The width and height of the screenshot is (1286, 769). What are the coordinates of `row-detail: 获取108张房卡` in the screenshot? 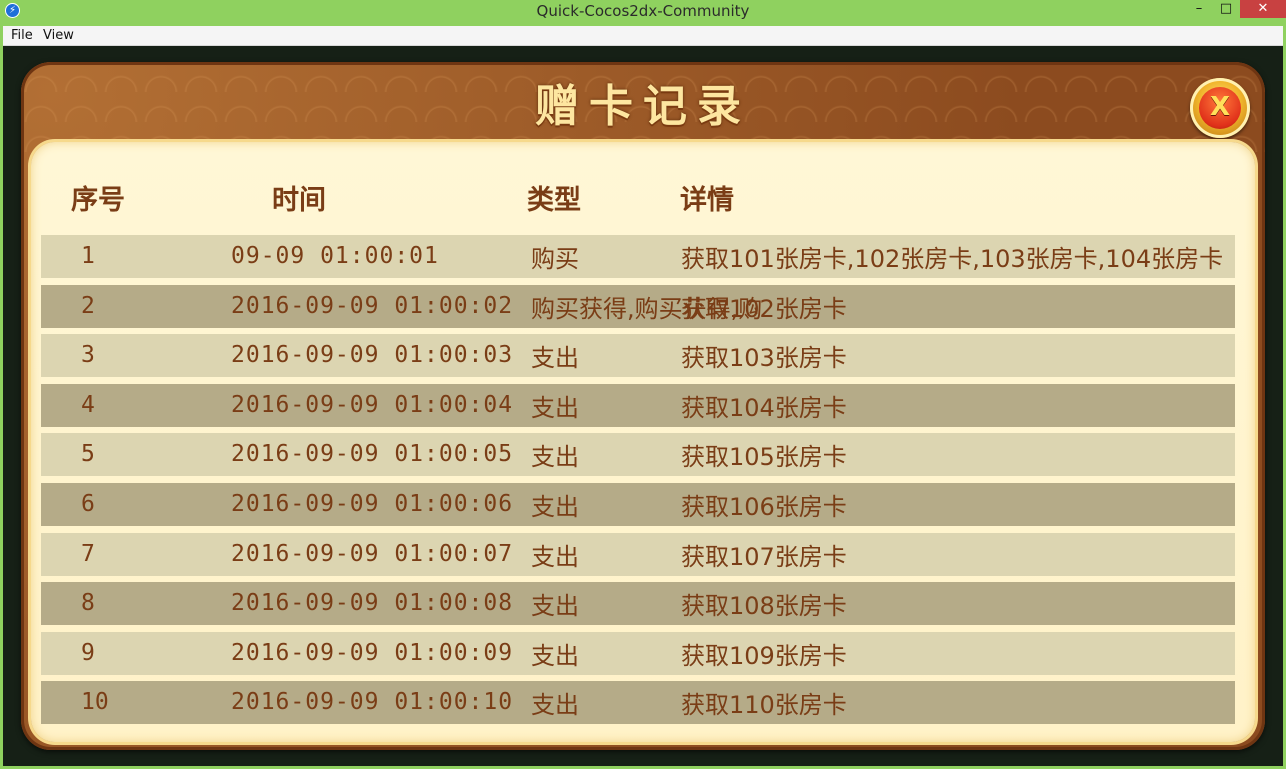 It's located at (764, 606).